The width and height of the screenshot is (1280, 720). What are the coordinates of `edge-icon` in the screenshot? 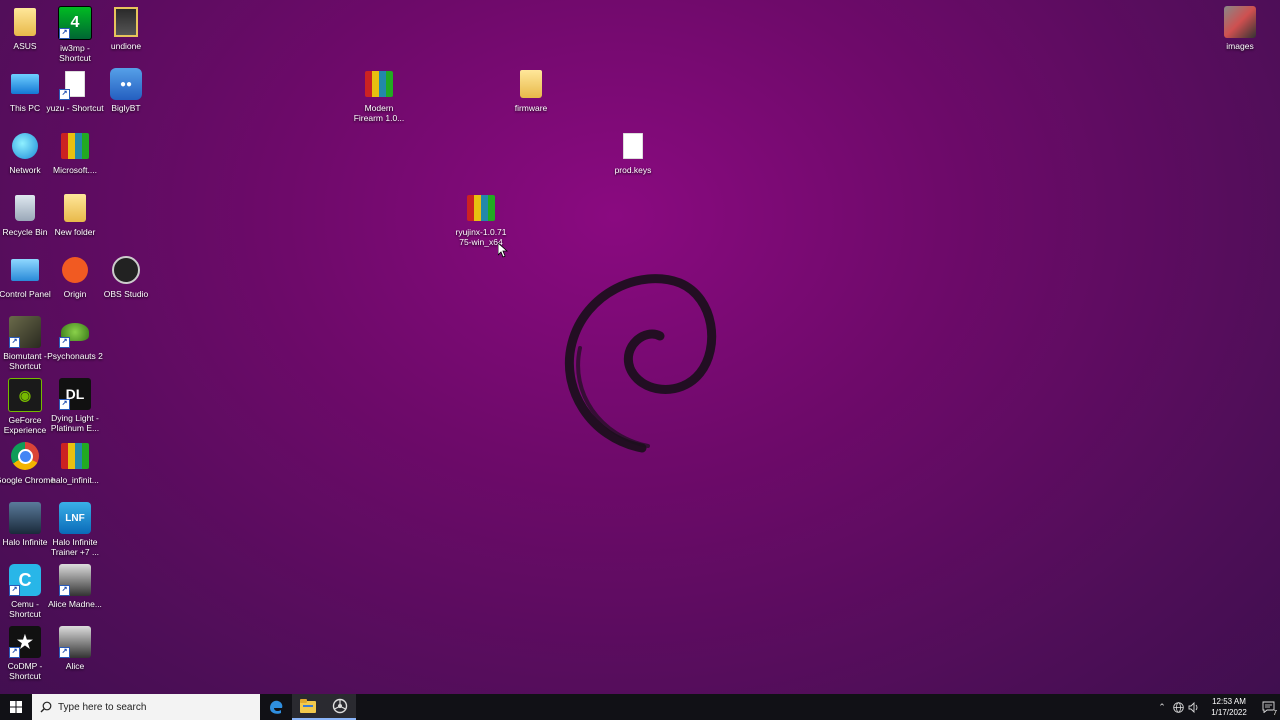 It's located at (276, 707).